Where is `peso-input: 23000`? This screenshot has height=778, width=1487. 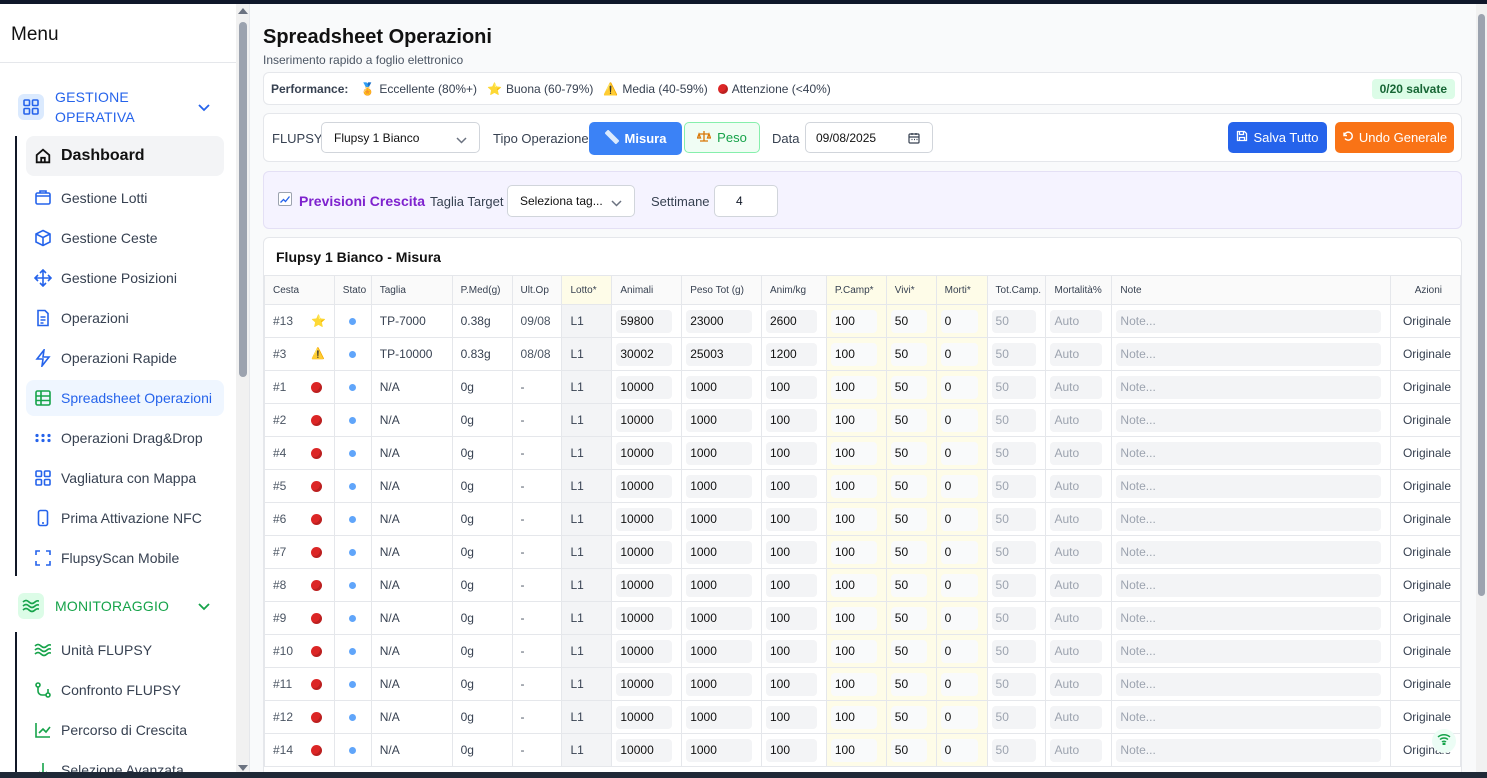 peso-input: 23000 is located at coordinates (719, 321).